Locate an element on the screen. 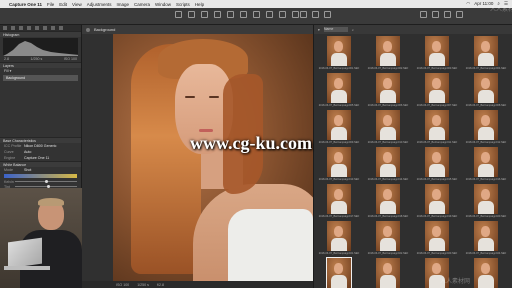  viewer-tab: Background is located at coordinates (104, 29).